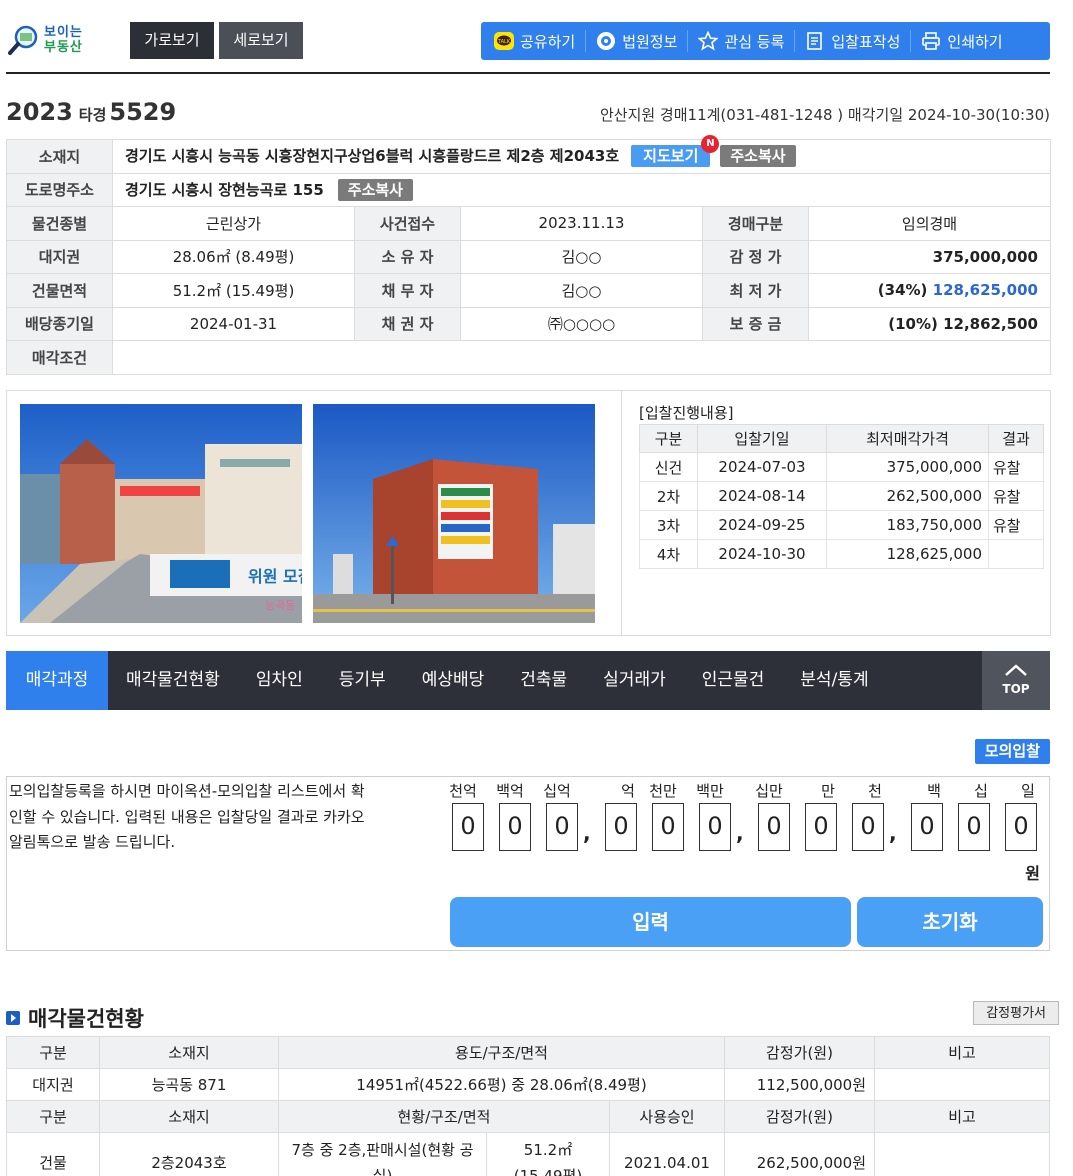 The image size is (1073, 1176). What do you see at coordinates (548, 41) in the screenshot?
I see `share-label: 공유하기` at bounding box center [548, 41].